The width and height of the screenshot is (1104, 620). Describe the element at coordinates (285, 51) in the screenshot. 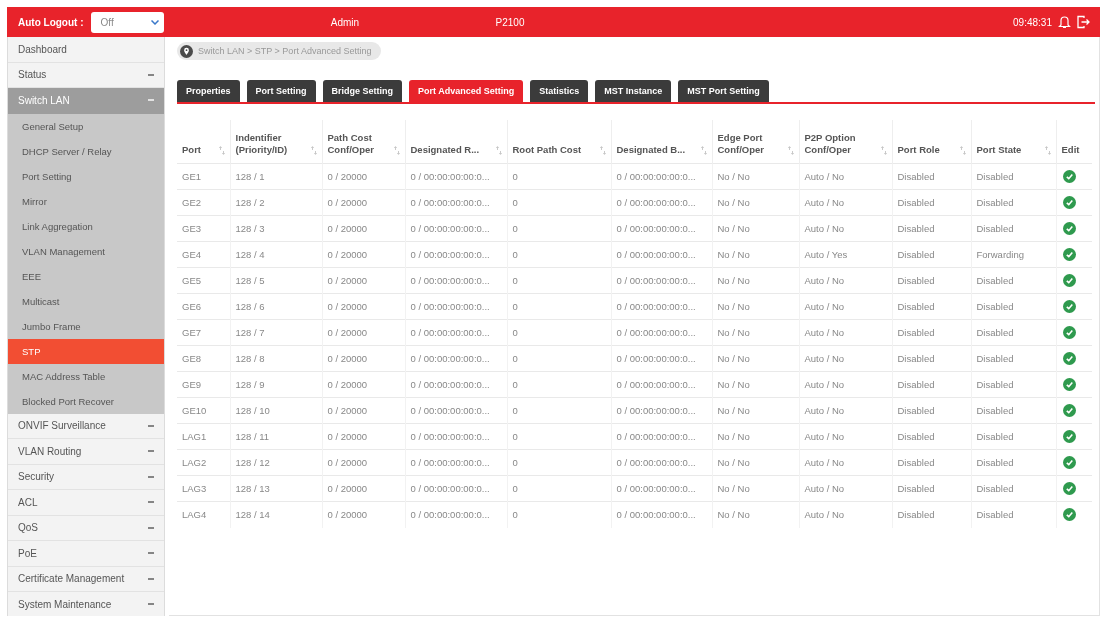

I see `breadcrumb-text: Switch LAN > STP > Port Advanced Setting` at that location.